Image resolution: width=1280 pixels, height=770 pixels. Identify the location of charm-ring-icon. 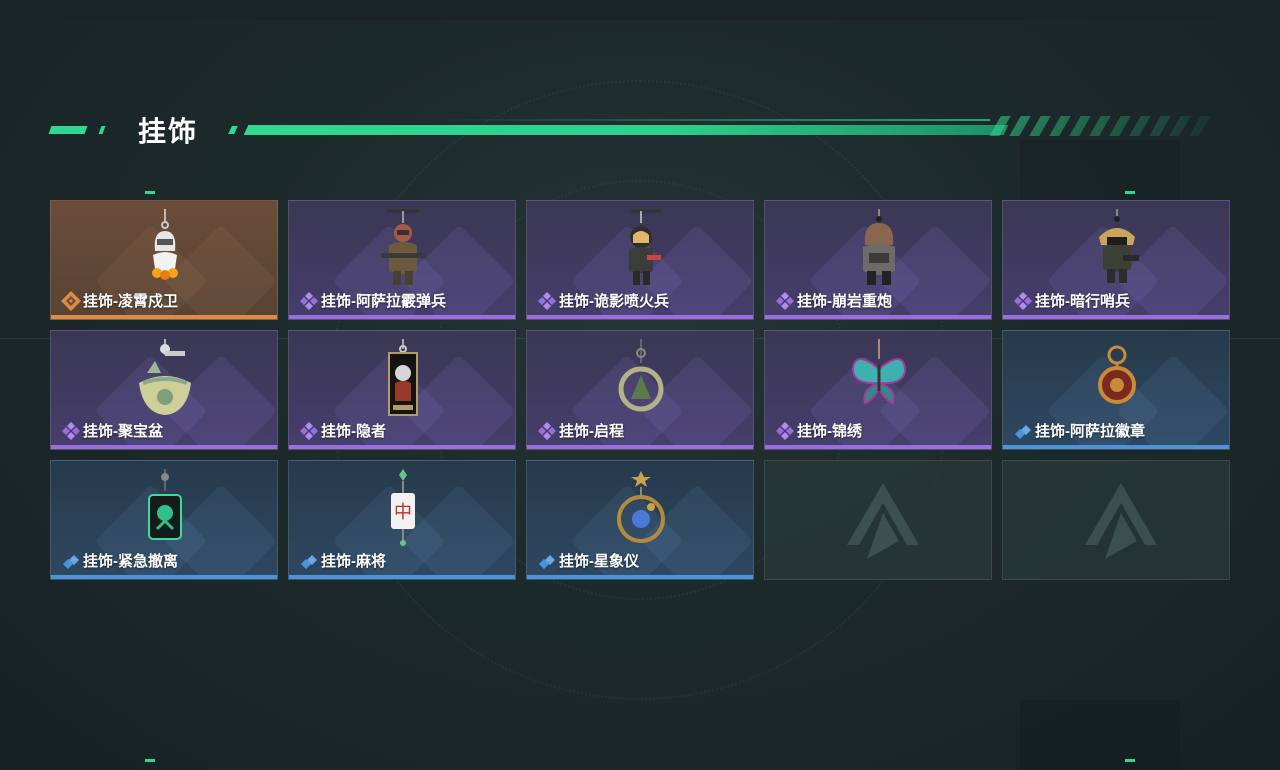
(641, 380).